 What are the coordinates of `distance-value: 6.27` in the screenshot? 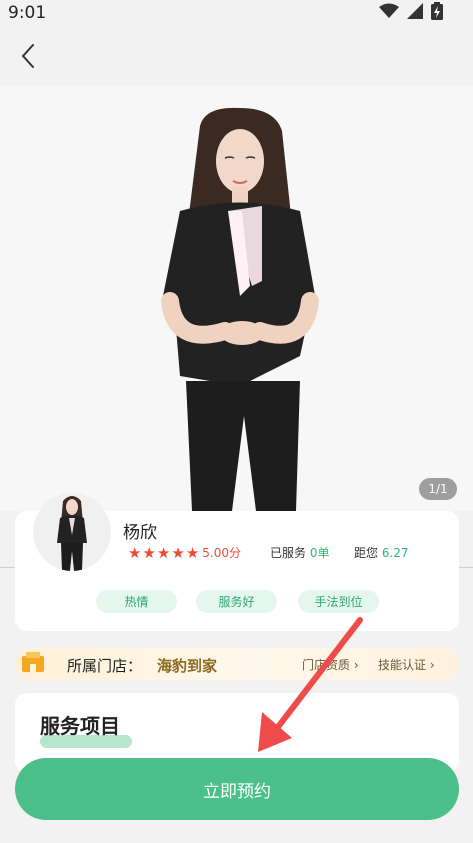 It's located at (395, 553).